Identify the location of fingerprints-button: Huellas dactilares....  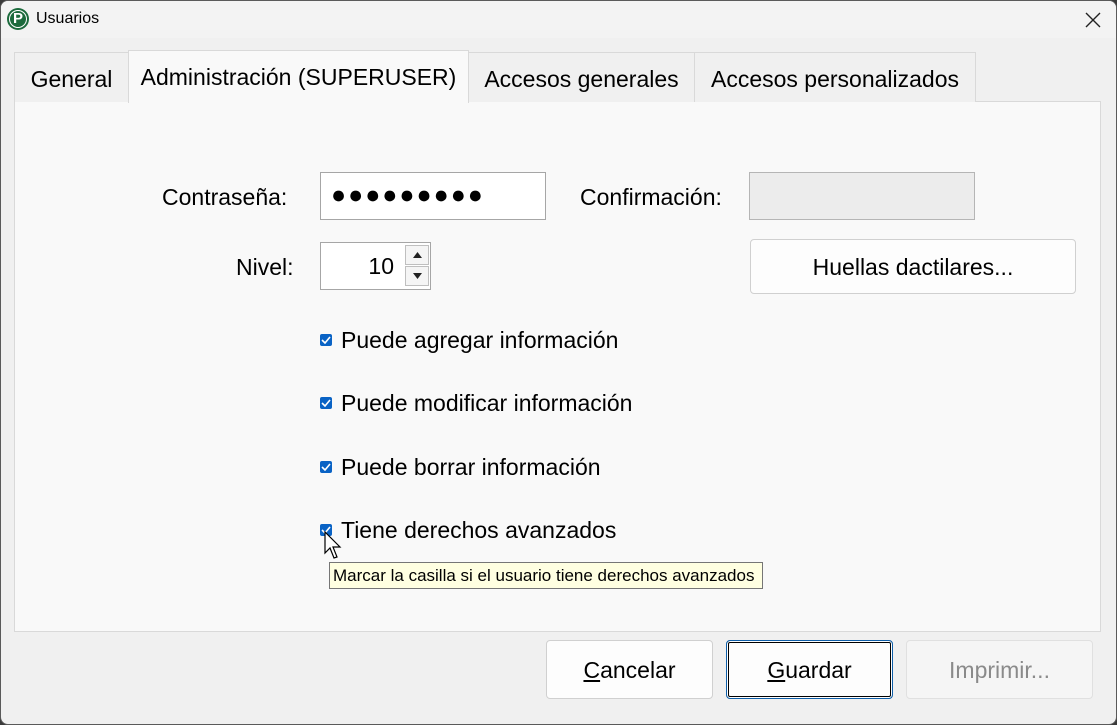
(913, 266).